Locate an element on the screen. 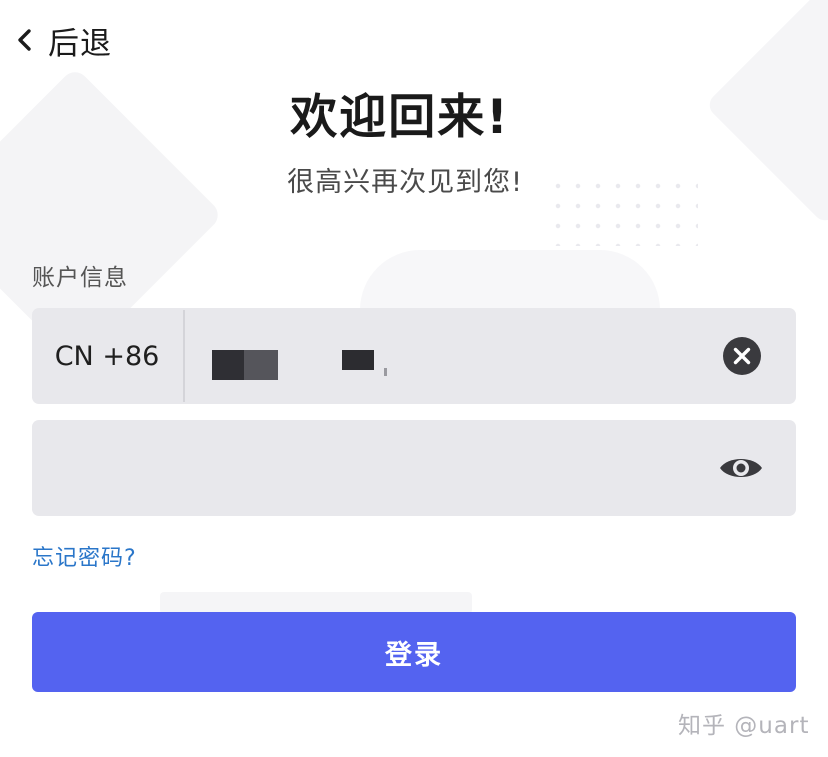 This screenshot has width=828, height=757. chevron-left-icon is located at coordinates (24, 40).